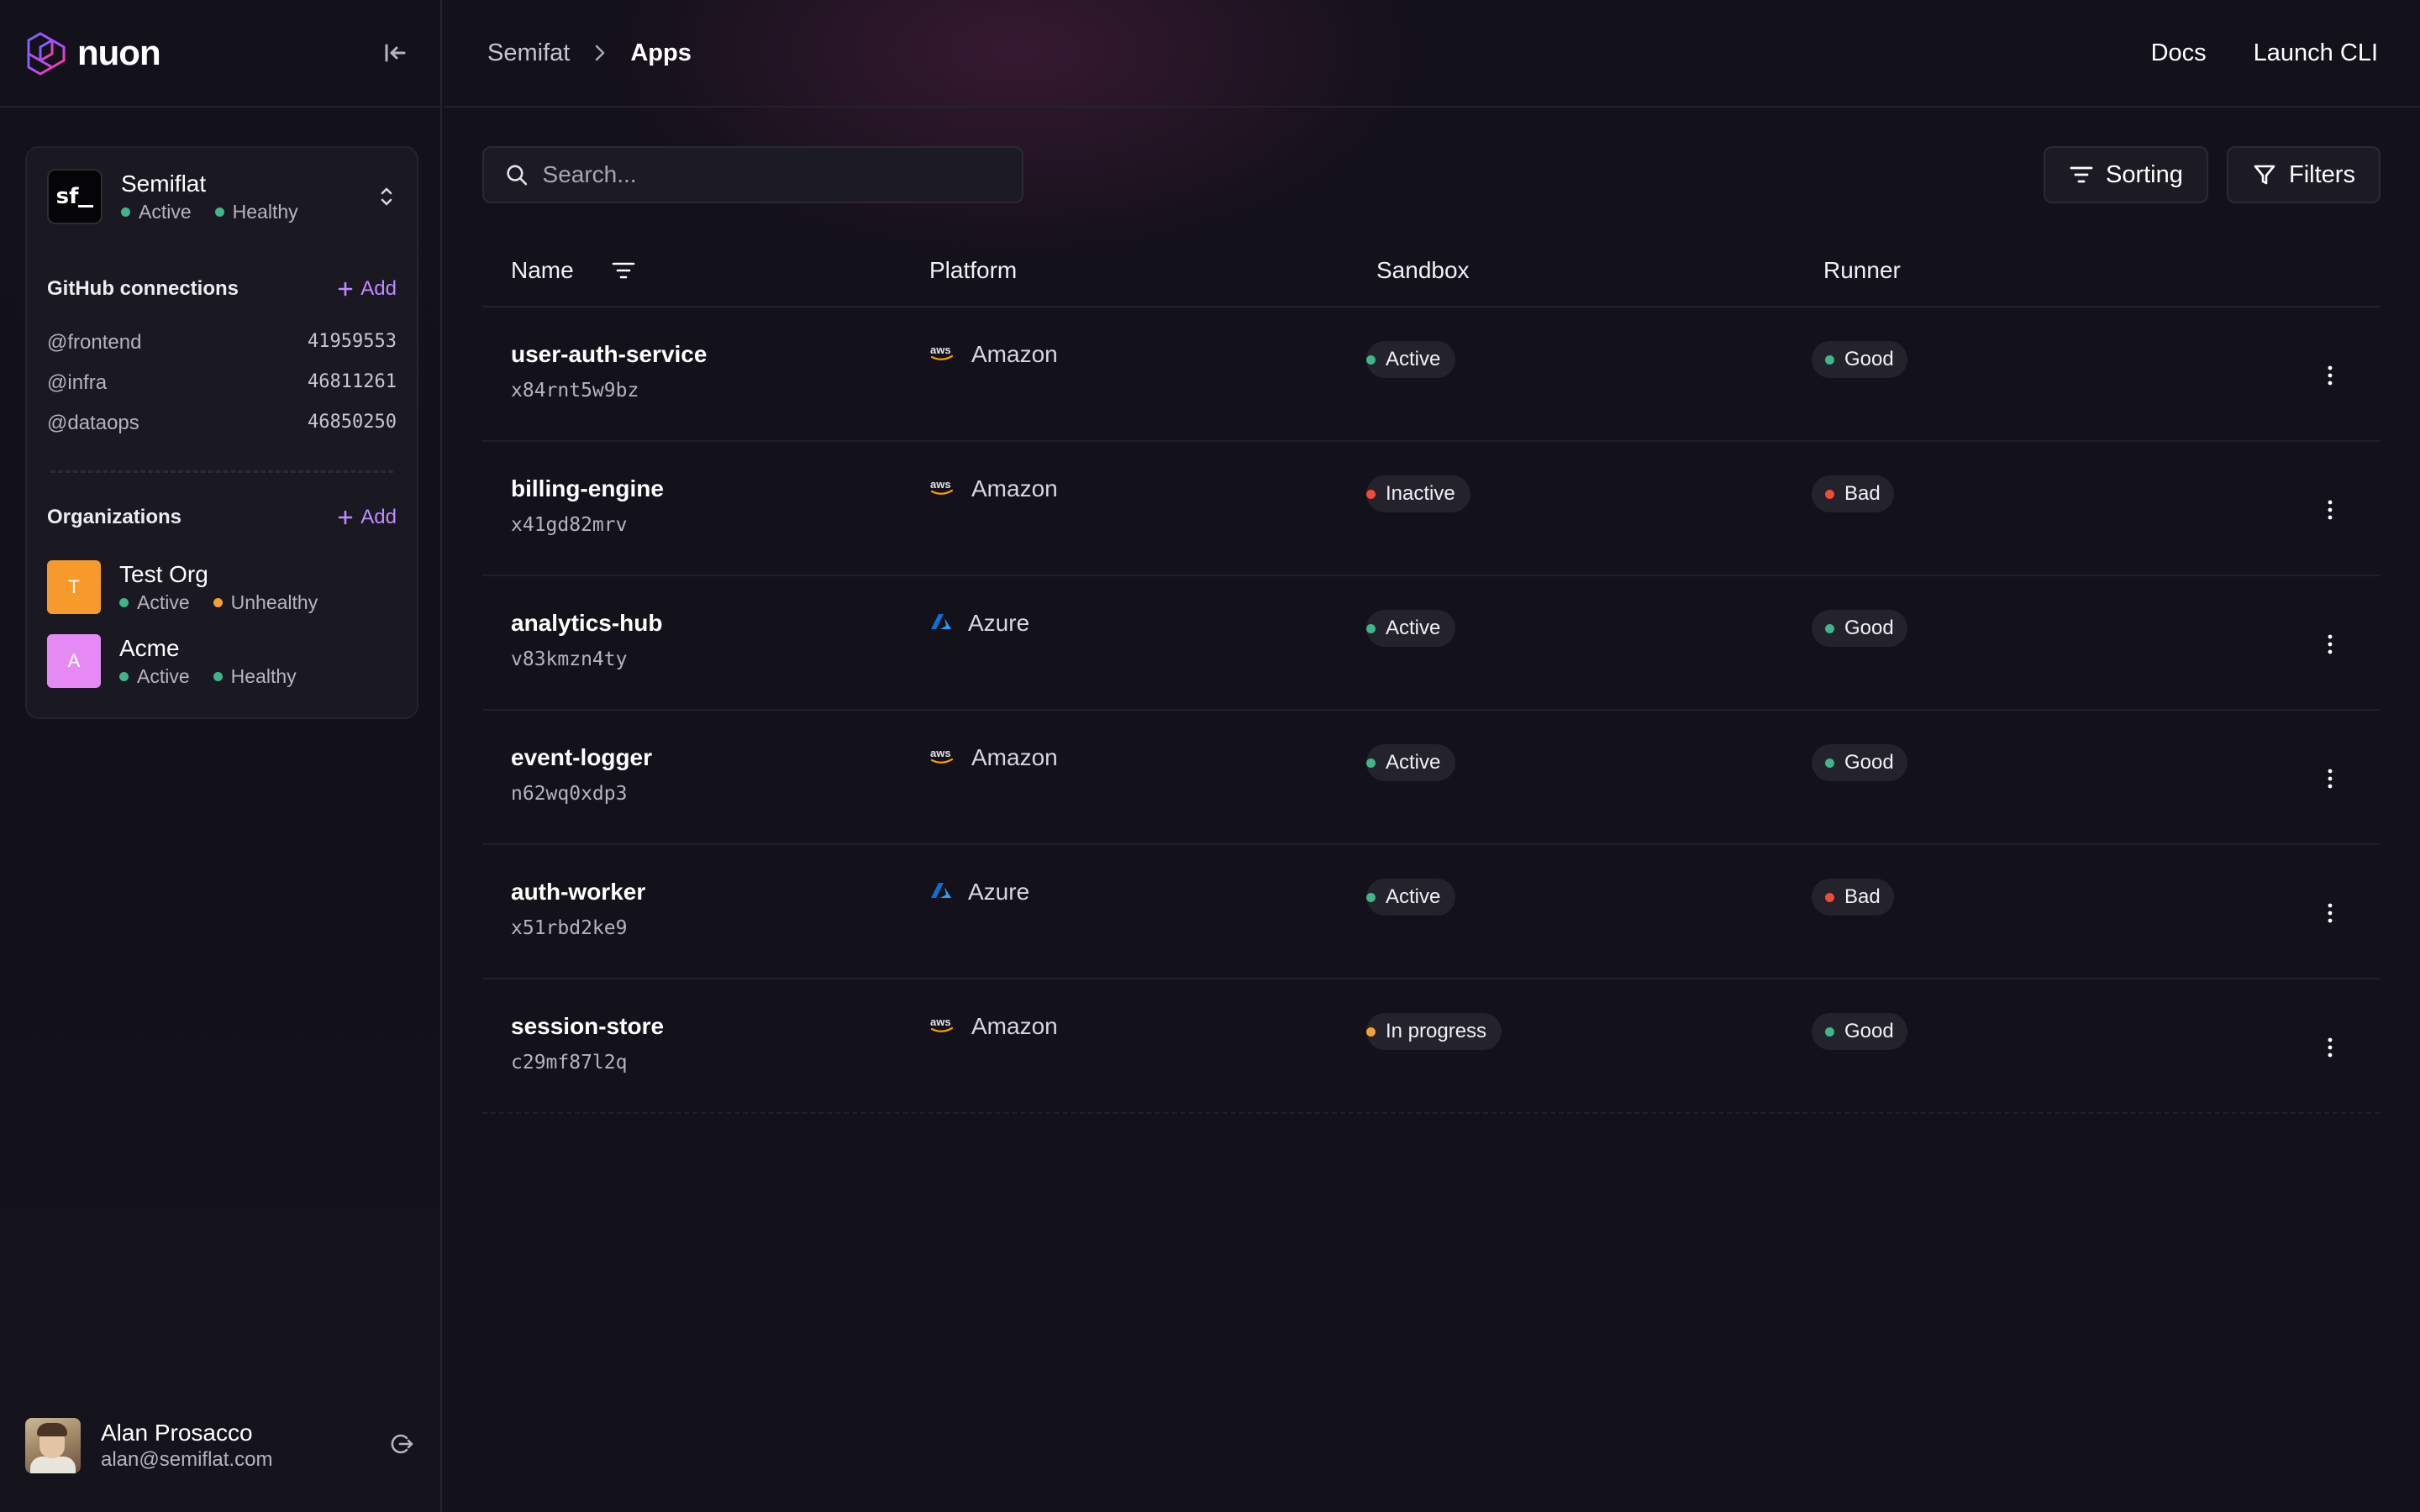 The image size is (2420, 1512). Describe the element at coordinates (1152, 270) in the screenshot. I see `column-header-platform: Platform` at that location.